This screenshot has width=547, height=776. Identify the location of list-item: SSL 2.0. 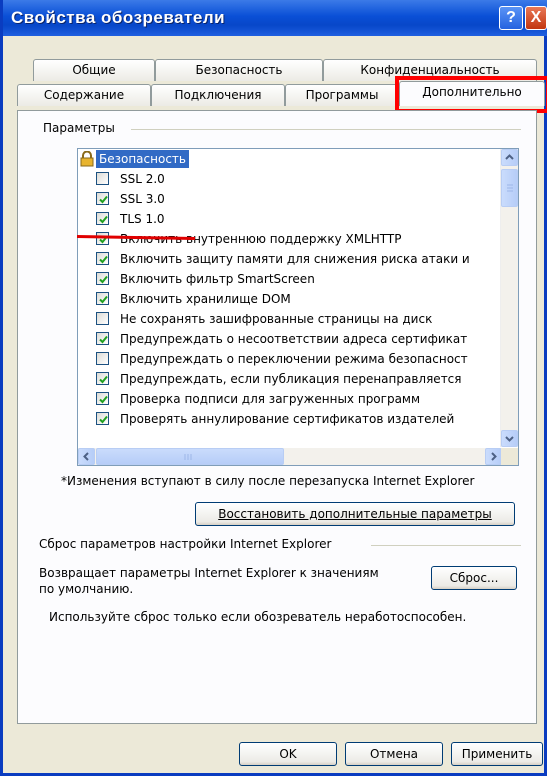
(288, 179).